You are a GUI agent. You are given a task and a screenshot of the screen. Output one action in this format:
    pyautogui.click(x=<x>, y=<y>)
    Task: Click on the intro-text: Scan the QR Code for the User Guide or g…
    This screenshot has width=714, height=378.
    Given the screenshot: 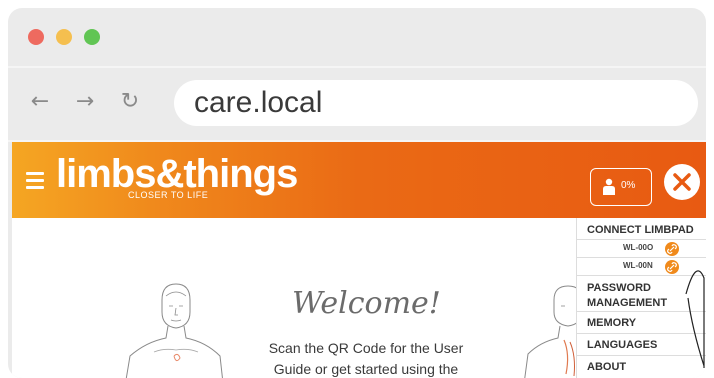 What is the action you would take?
    pyautogui.click(x=366, y=358)
    